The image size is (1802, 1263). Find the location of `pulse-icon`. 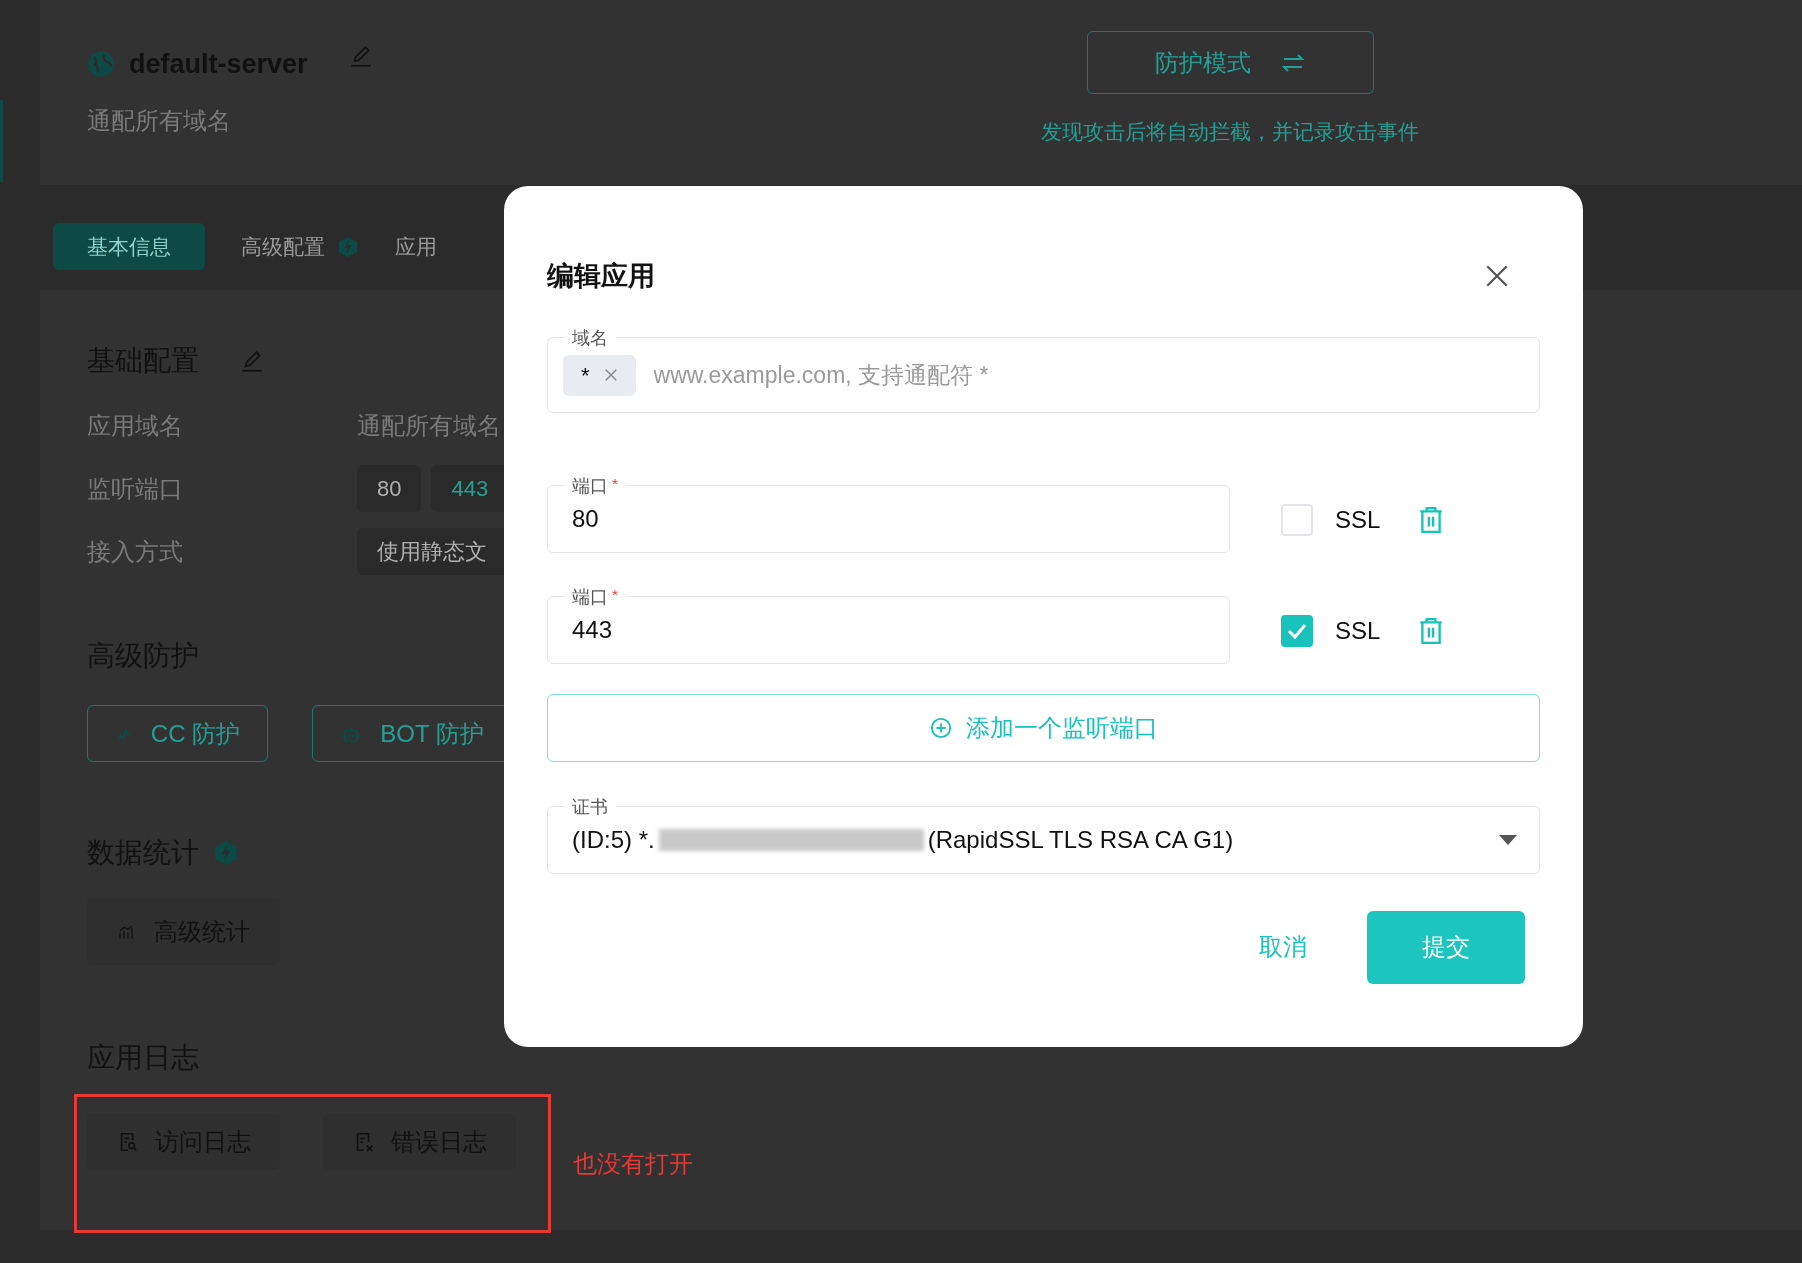

pulse-icon is located at coordinates (123, 733).